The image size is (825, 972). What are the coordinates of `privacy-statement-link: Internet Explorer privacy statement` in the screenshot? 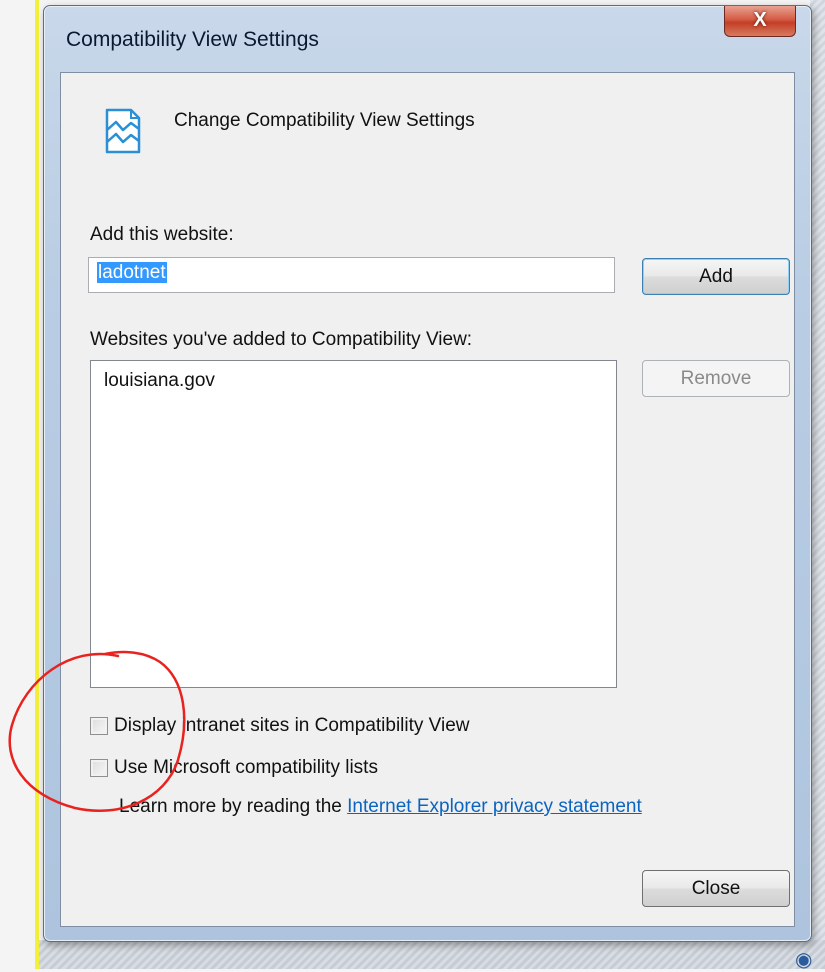 It's located at (494, 806).